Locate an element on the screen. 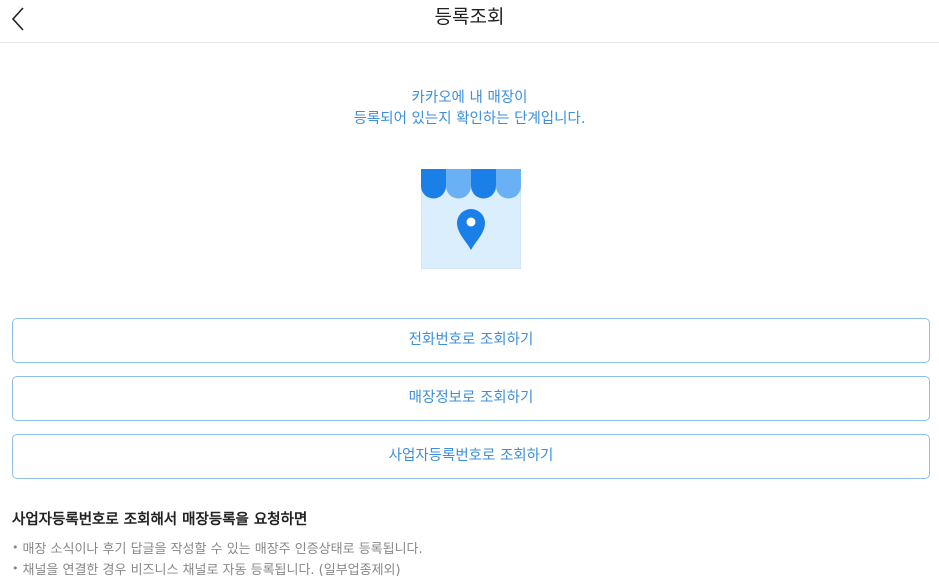  search-by-business-number-button: 사업자등록번호로 조회하기 is located at coordinates (471, 456).